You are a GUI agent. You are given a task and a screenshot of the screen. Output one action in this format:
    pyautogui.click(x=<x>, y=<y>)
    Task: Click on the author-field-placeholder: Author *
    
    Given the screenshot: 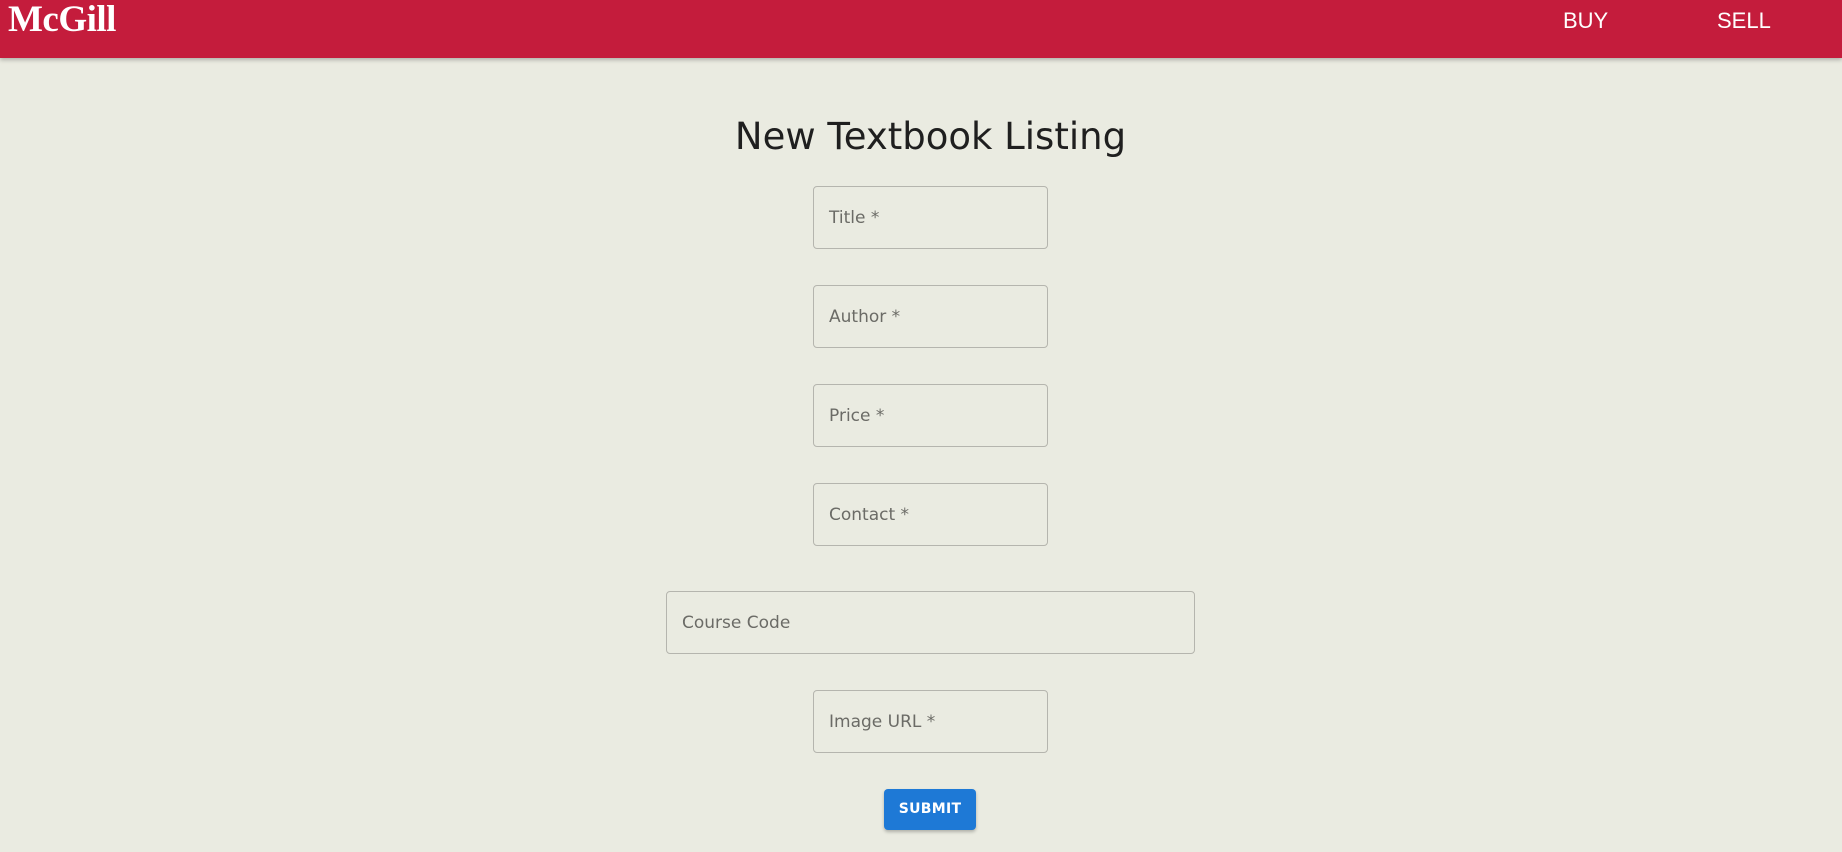 What is the action you would take?
    pyautogui.click(x=865, y=317)
    